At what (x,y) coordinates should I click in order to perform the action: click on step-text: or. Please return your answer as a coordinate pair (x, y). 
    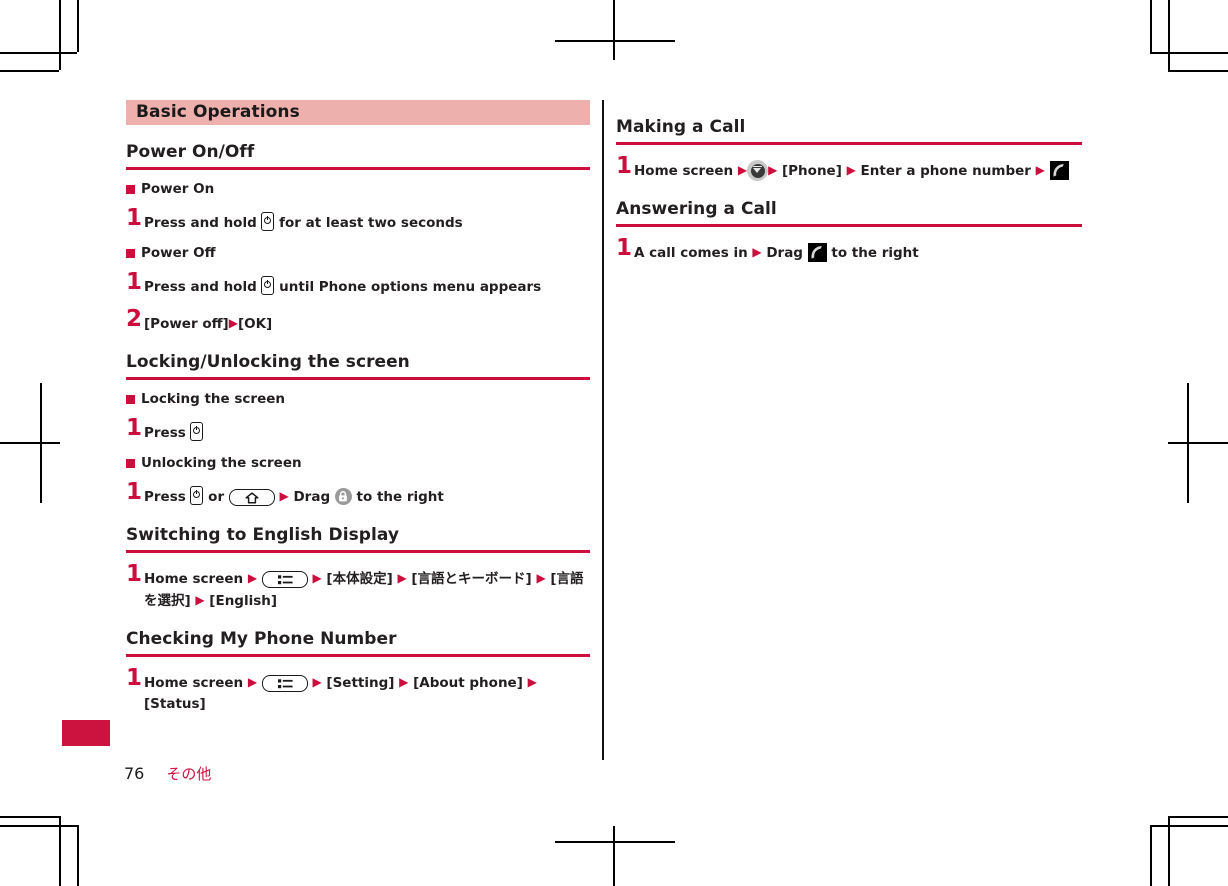
    Looking at the image, I should click on (216, 497).